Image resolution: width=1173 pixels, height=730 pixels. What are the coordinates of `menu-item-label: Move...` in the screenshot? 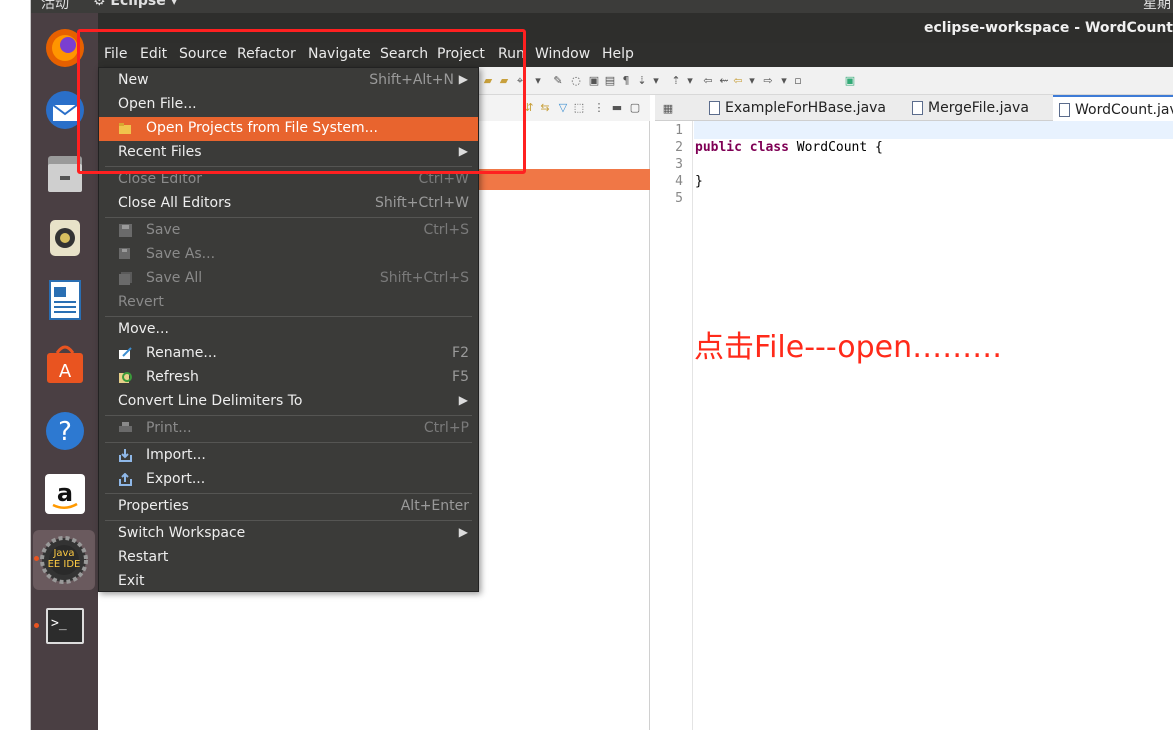 It's located at (143, 329).